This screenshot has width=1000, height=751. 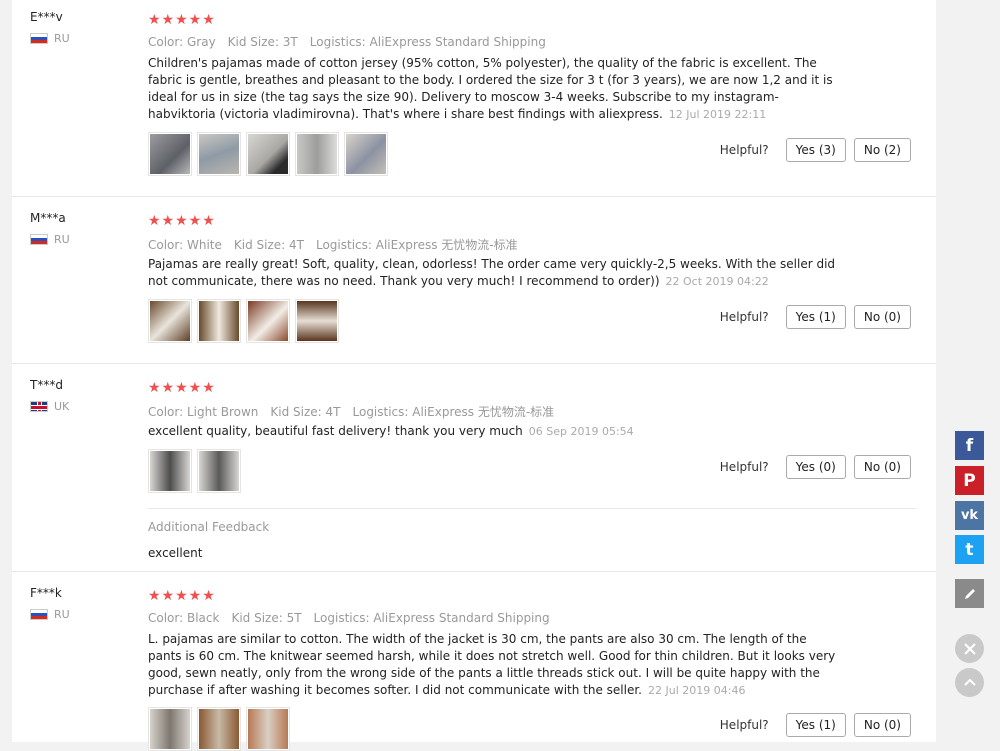 I want to click on additional-feedback-divider, so click(x=532, y=508).